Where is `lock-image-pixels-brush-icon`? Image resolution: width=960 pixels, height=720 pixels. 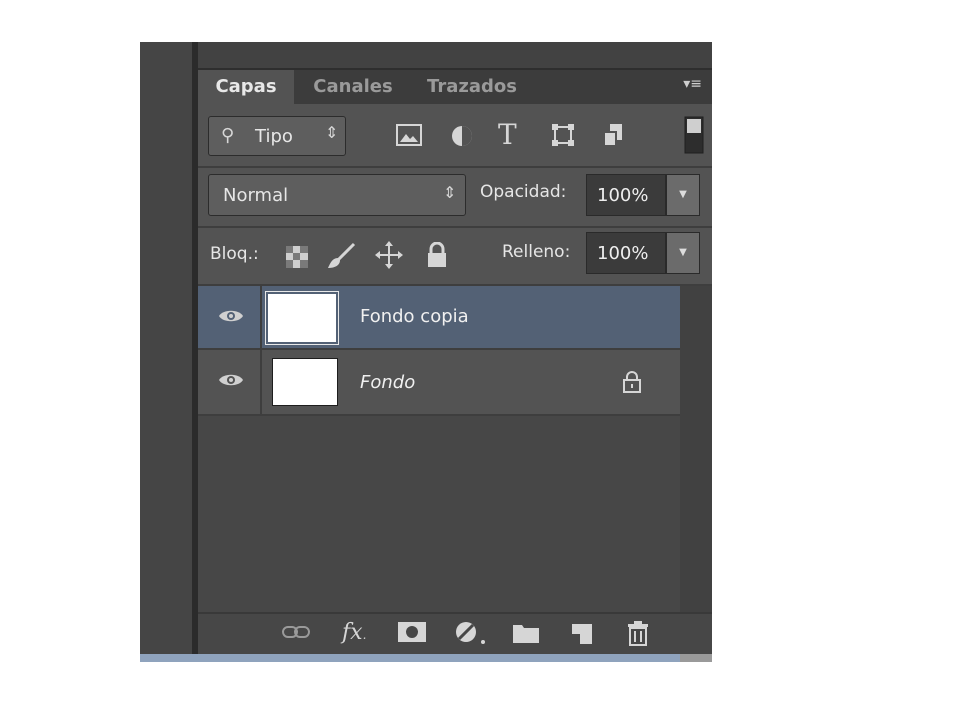 lock-image-pixels-brush-icon is located at coordinates (341, 258).